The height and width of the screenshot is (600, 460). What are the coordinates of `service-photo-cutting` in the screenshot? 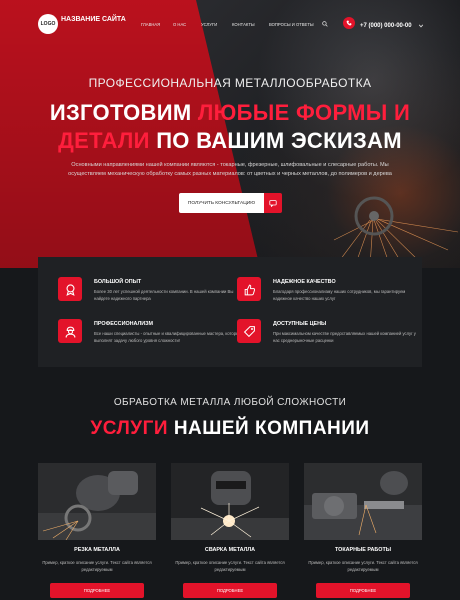 It's located at (97, 501).